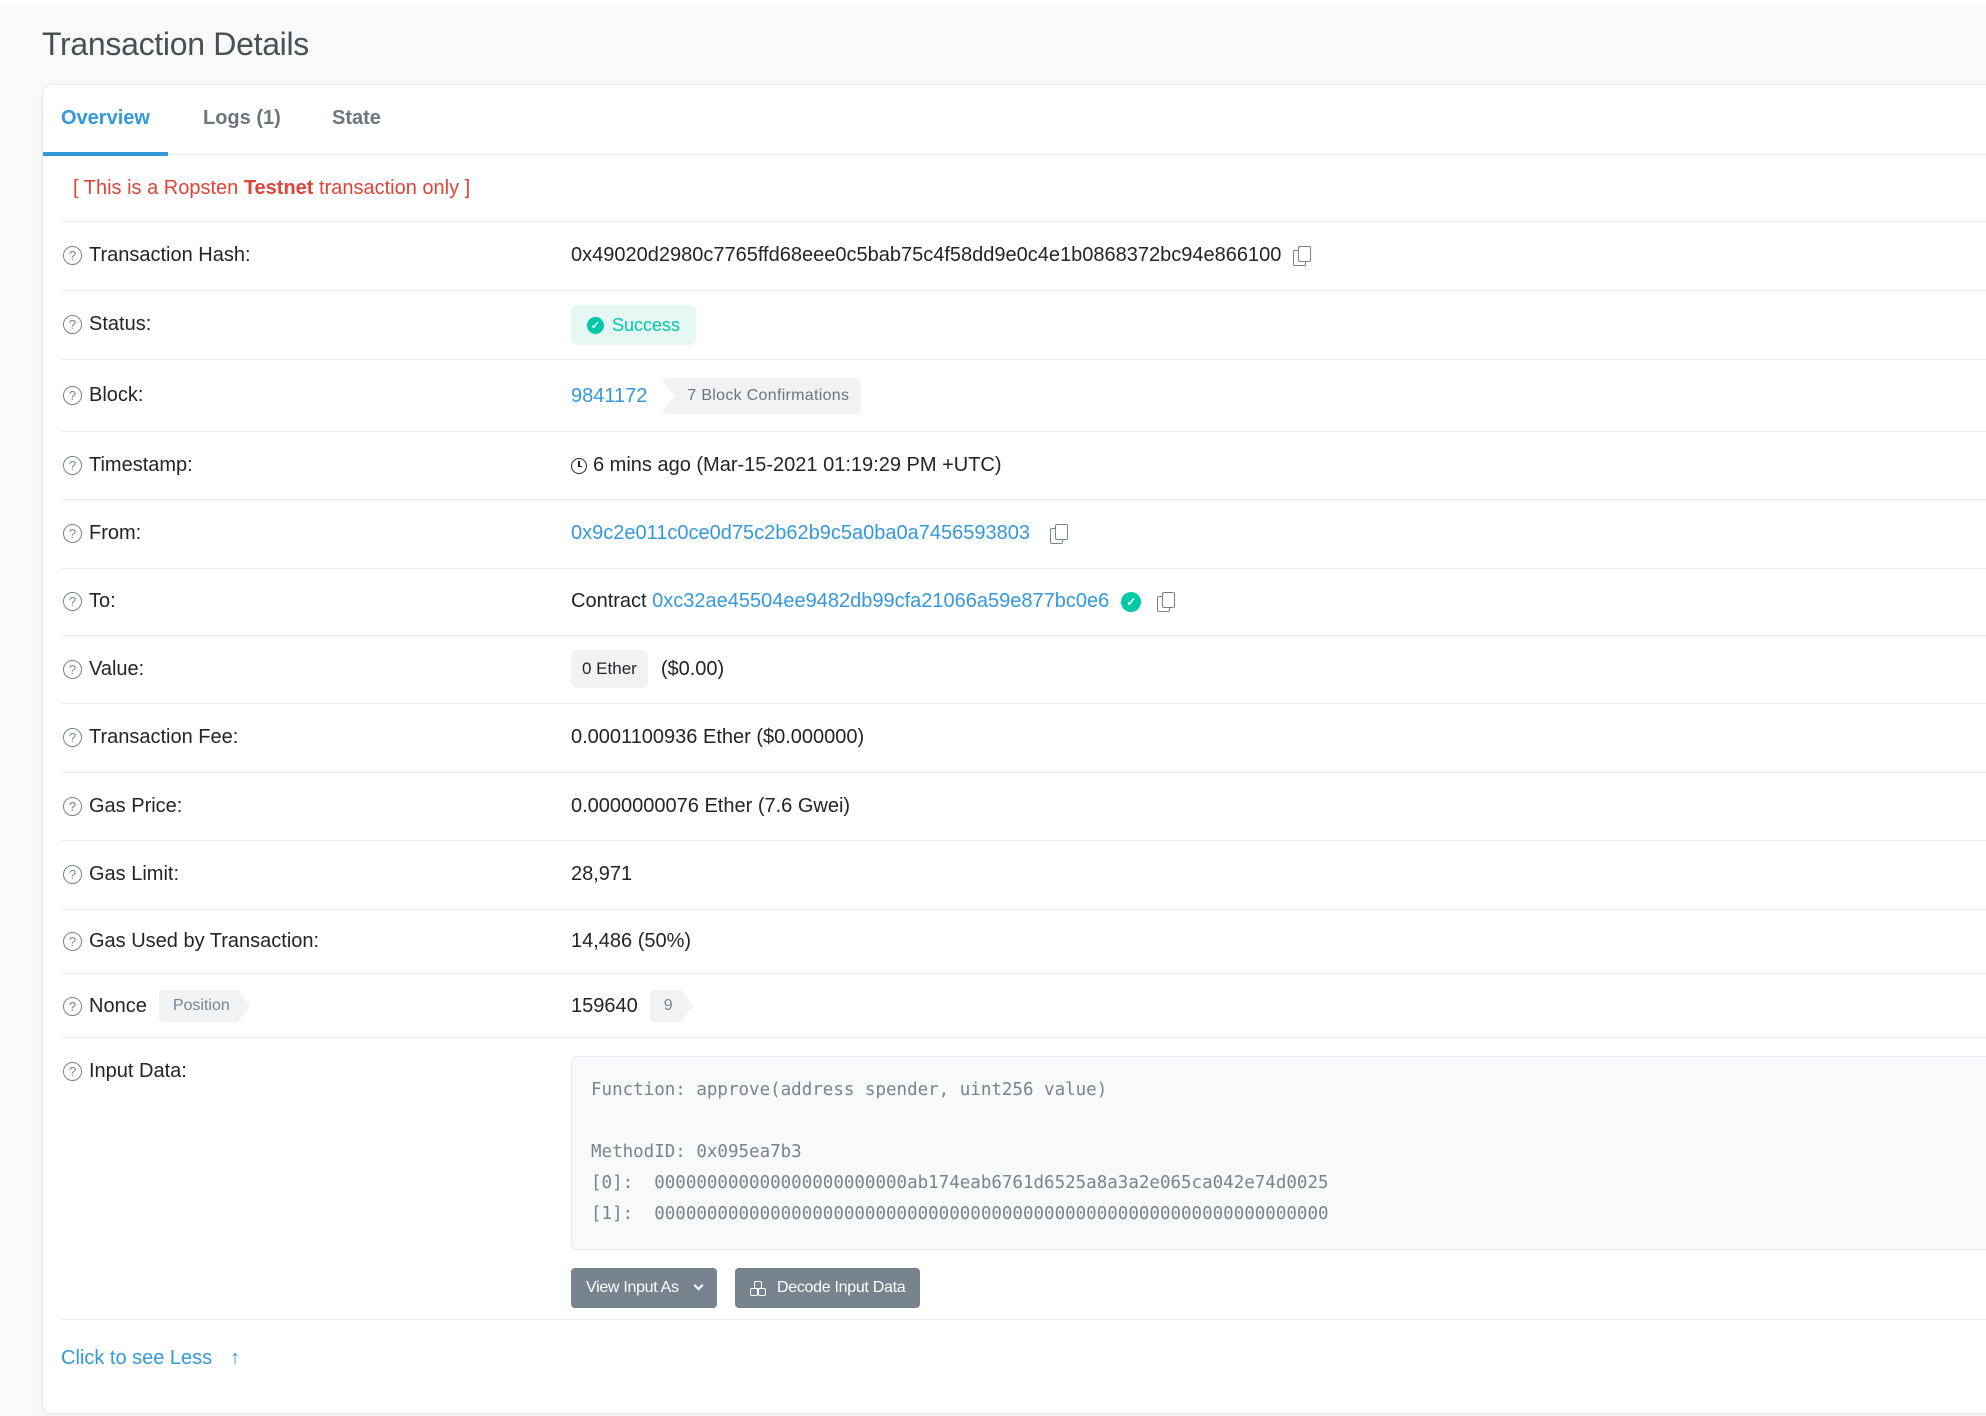  Describe the element at coordinates (609, 669) in the screenshot. I see `ether-amount-badge: 0 Ether` at that location.